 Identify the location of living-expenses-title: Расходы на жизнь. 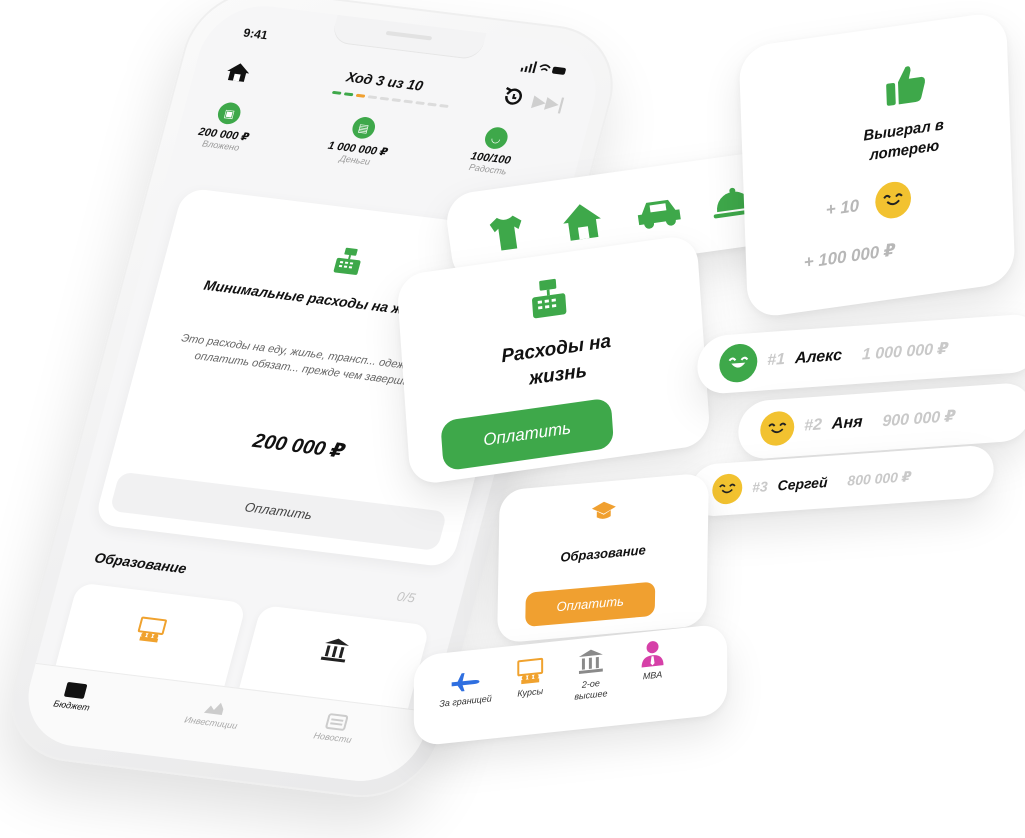
(556, 360).